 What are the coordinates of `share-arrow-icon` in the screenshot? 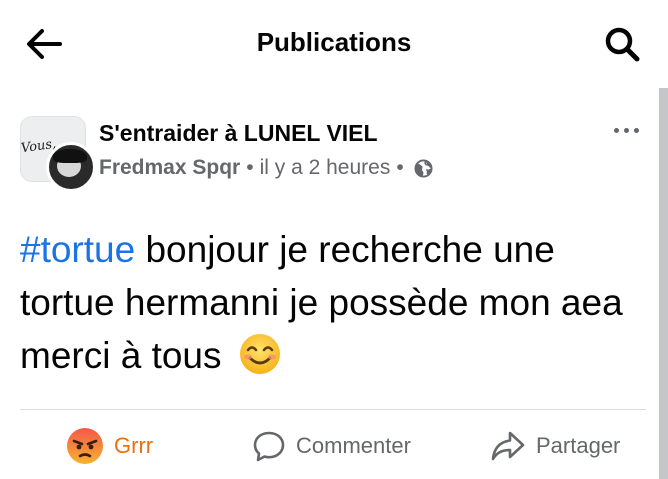 It's located at (508, 446).